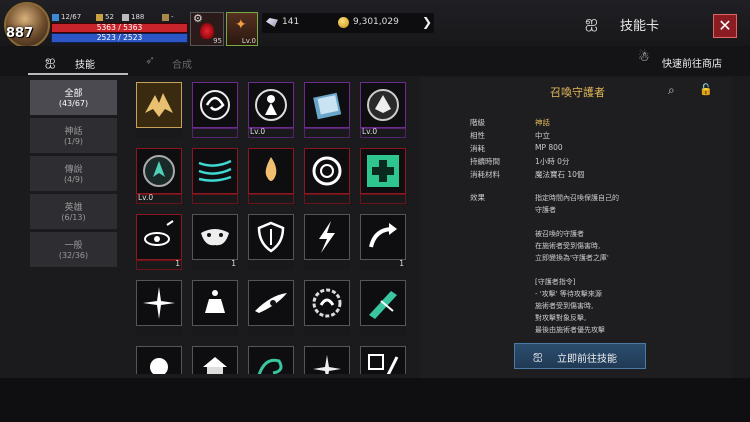 This screenshot has width=750, height=422. What do you see at coordinates (159, 171) in the screenshot?
I see `green-crest-icon` at bounding box center [159, 171].